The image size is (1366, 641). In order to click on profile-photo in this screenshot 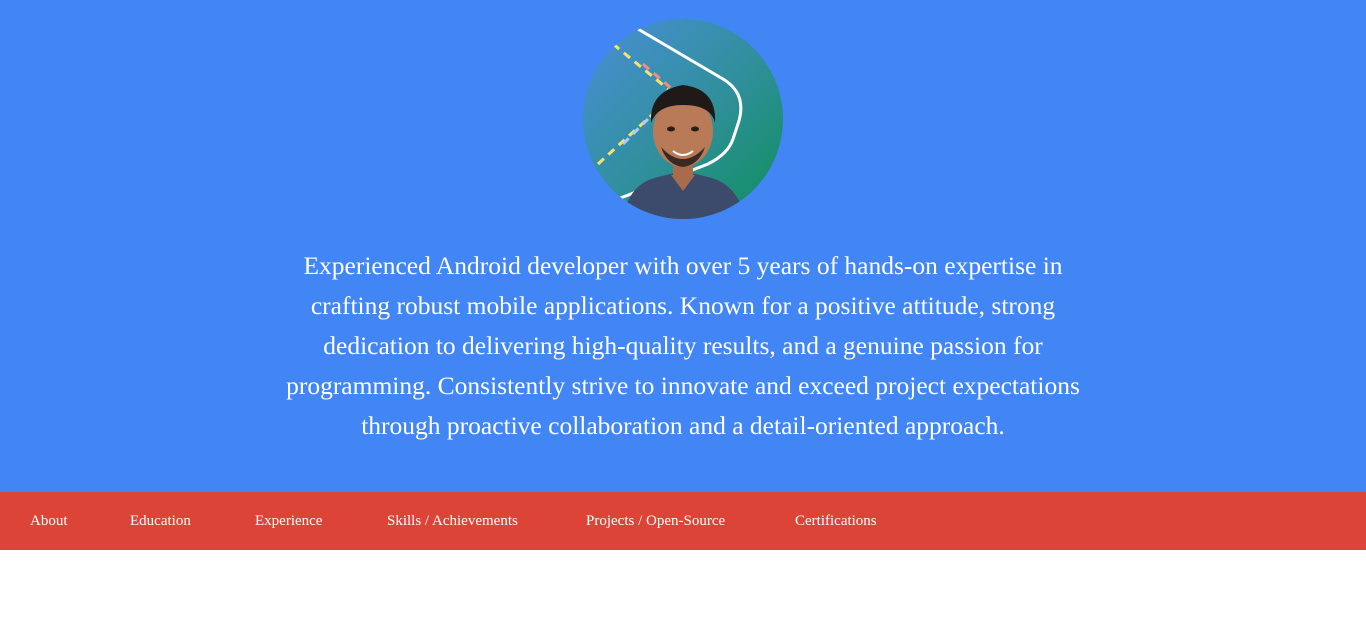, I will do `click(683, 119)`.